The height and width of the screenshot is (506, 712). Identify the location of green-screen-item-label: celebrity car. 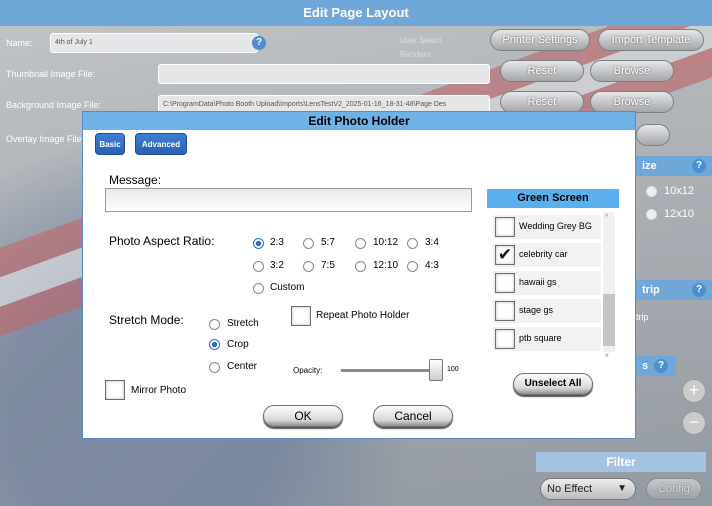
(543, 254).